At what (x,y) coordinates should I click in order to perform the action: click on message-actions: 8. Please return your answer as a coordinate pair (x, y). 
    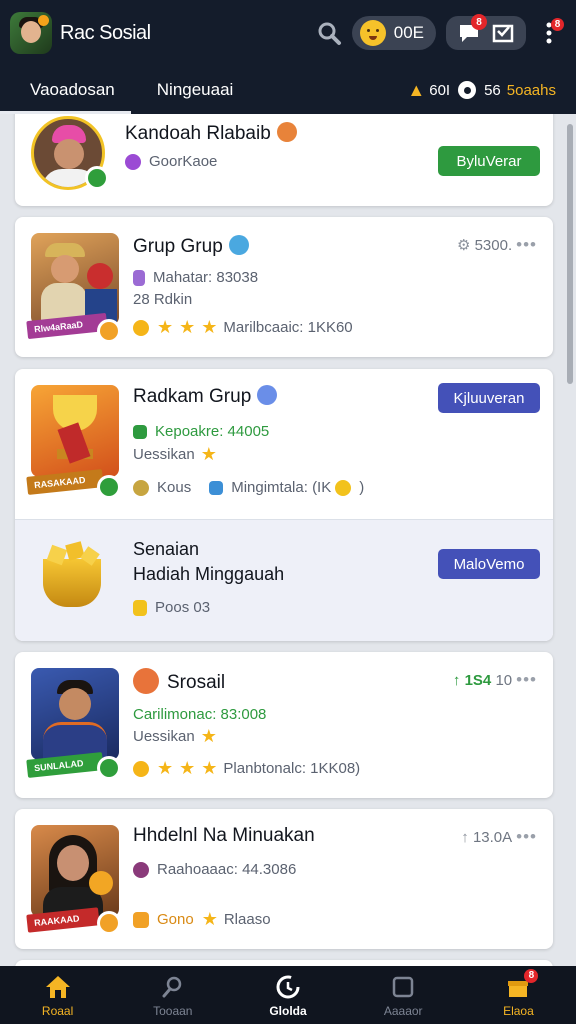
    Looking at the image, I should click on (486, 32).